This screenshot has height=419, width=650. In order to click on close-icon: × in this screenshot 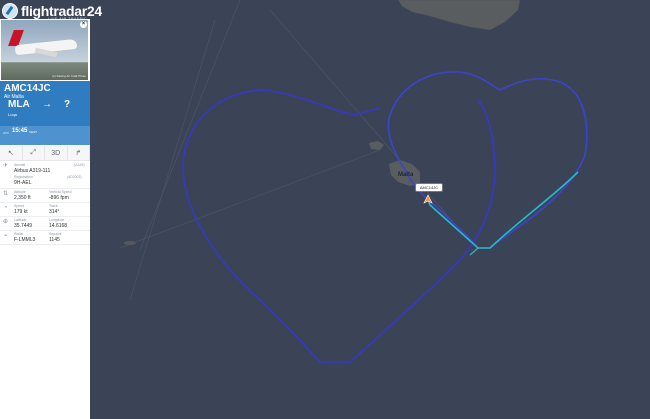, I will do `click(83, 24)`.